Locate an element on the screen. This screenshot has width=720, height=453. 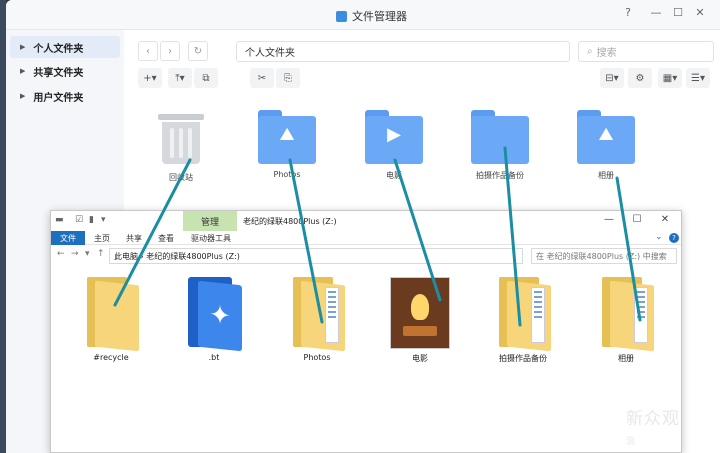
explorer-item-bt: ✦ .bt is located at coordinates (214, 319).